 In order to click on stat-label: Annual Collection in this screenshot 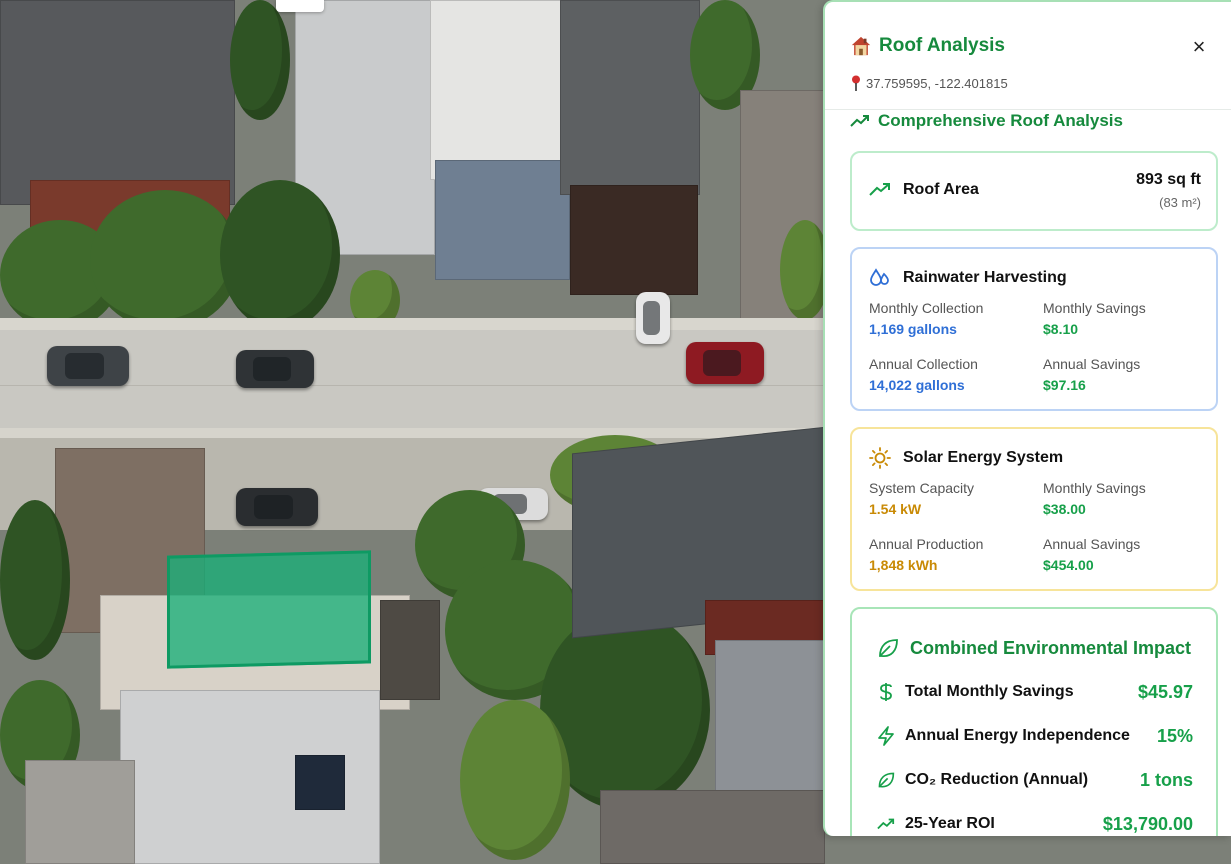, I will do `click(923, 364)`.